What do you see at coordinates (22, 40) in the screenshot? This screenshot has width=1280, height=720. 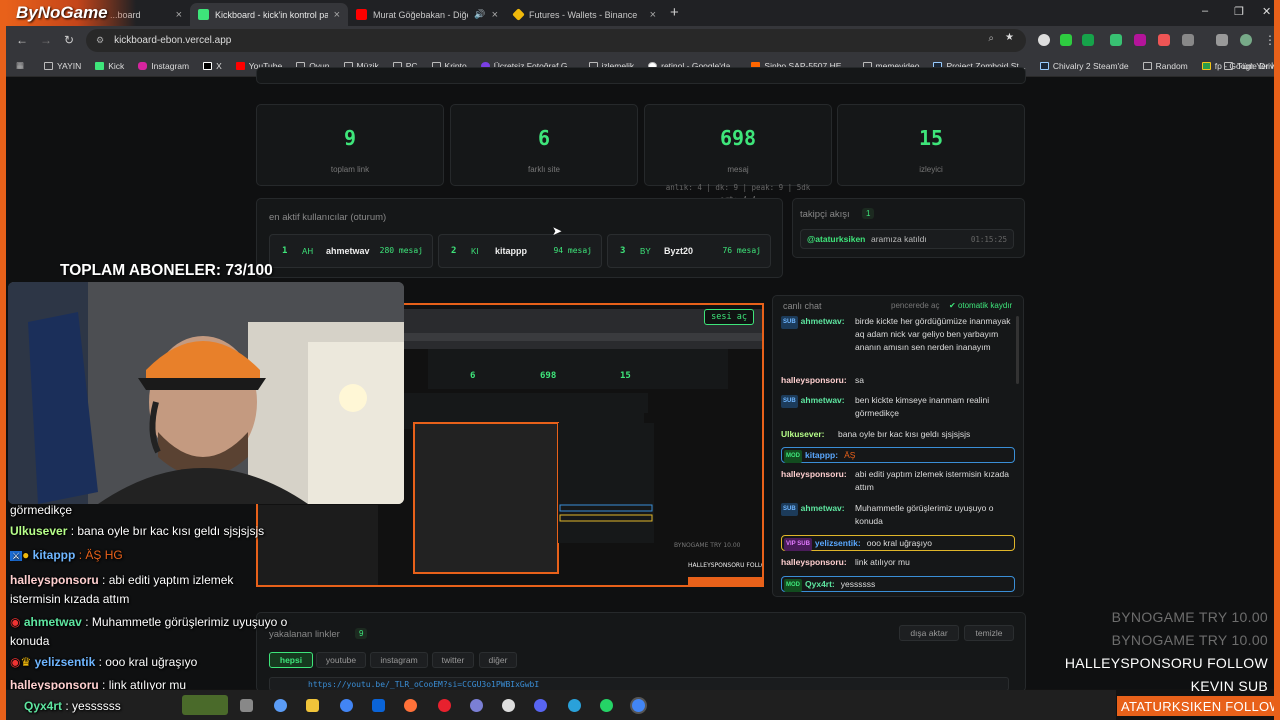 I see `back-icon: ←` at bounding box center [22, 40].